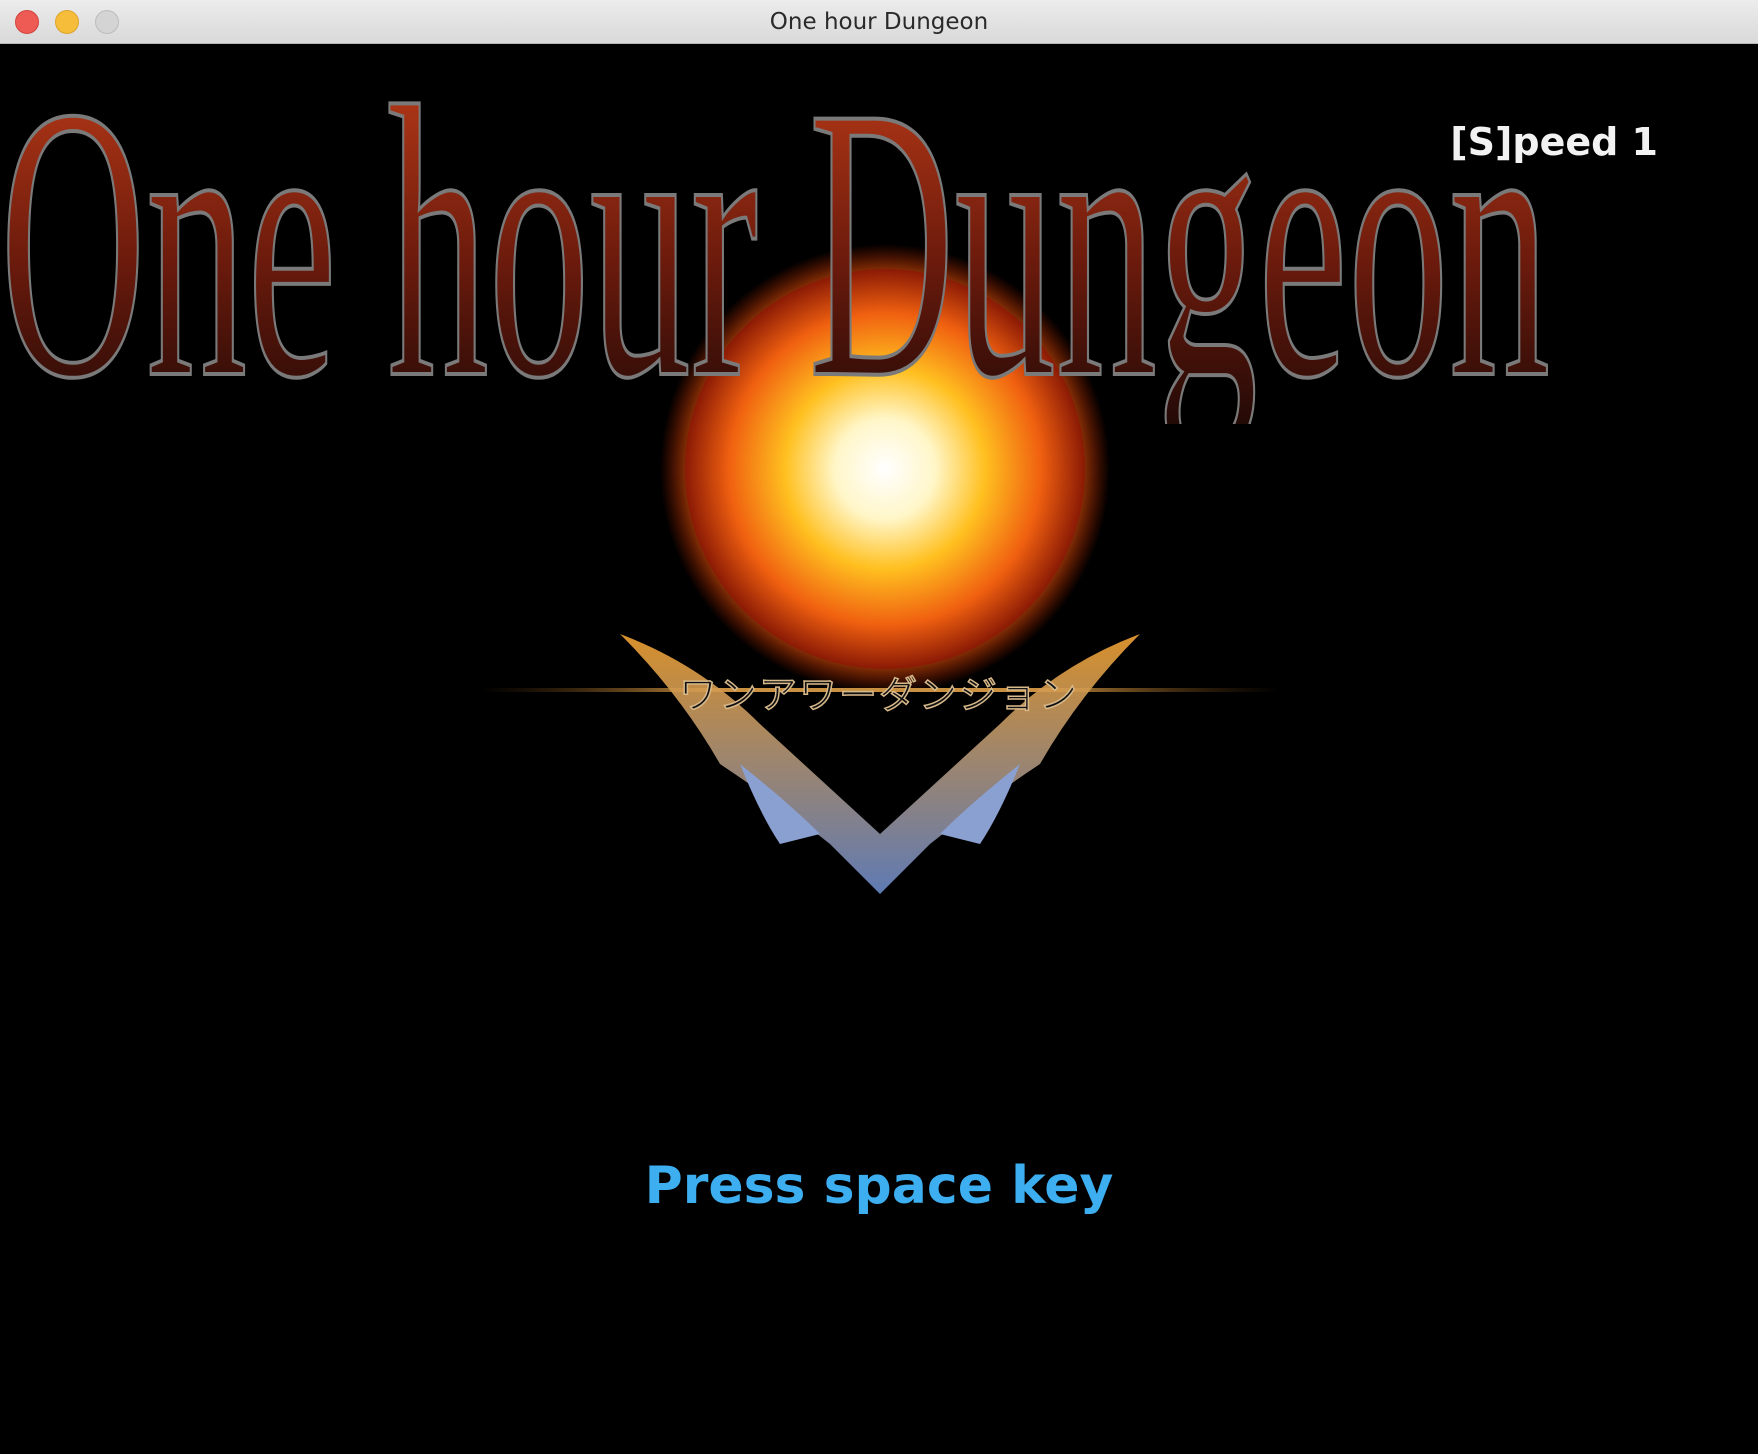 The width and height of the screenshot is (1758, 1454). I want to click on title-bar: One hour Dungeon, so click(879, 22).